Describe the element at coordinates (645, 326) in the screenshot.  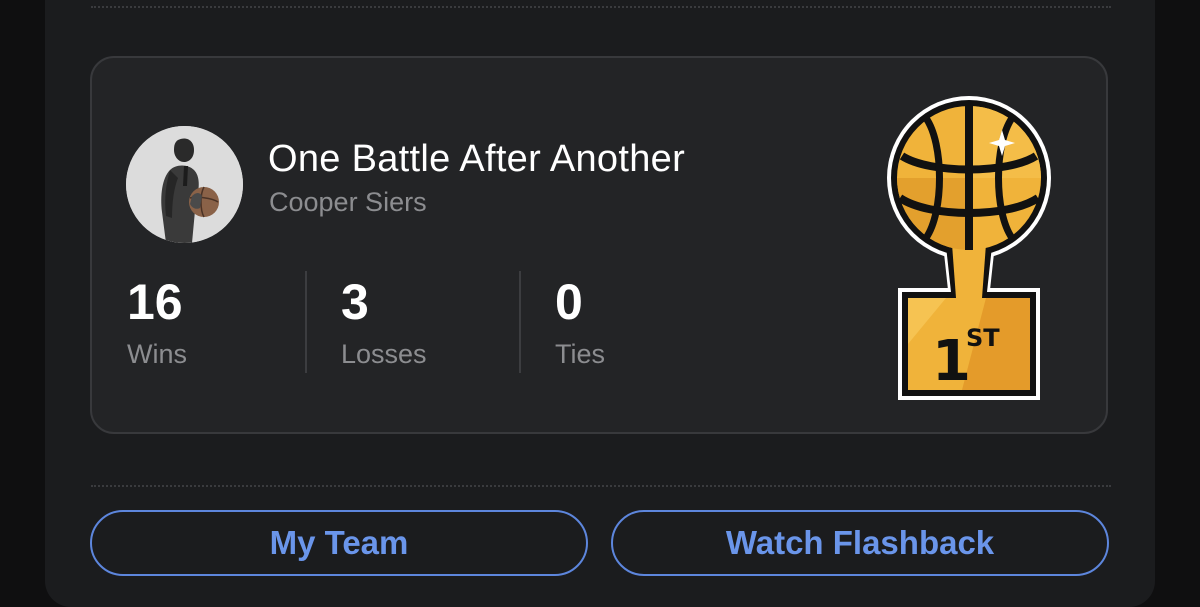
I see `stat-ties: 0 Ties` at that location.